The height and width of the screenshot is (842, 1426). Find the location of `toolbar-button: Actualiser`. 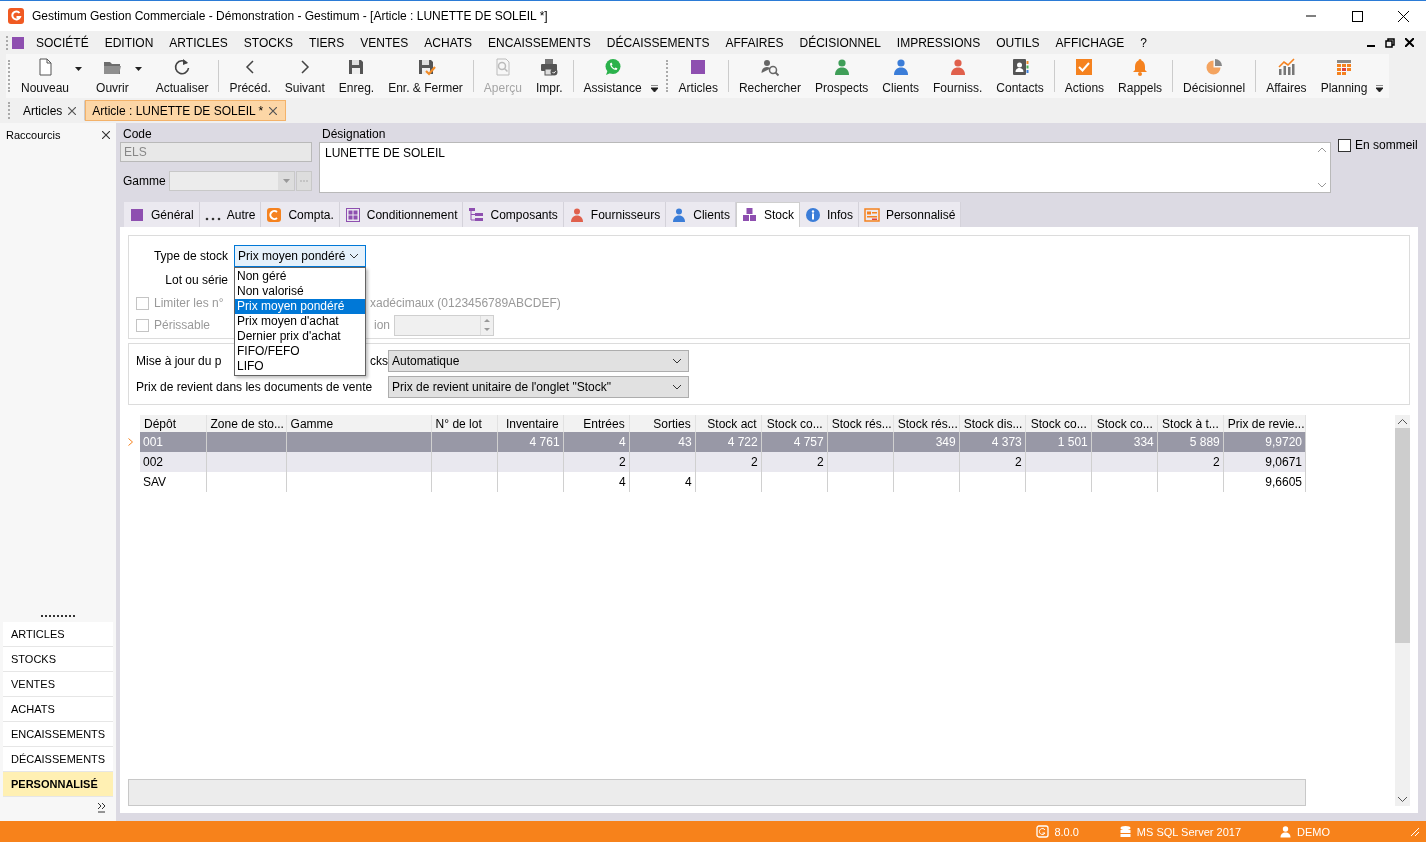

toolbar-button: Actualiser is located at coordinates (182, 76).